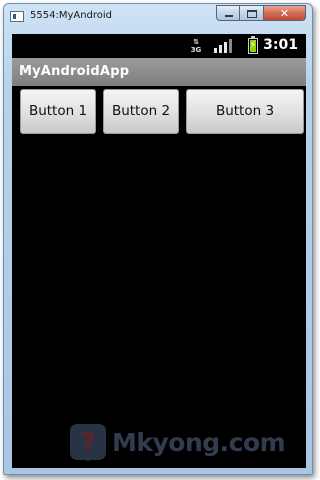 This screenshot has height=480, width=320. I want to click on close-icon: ✕, so click(284, 13).